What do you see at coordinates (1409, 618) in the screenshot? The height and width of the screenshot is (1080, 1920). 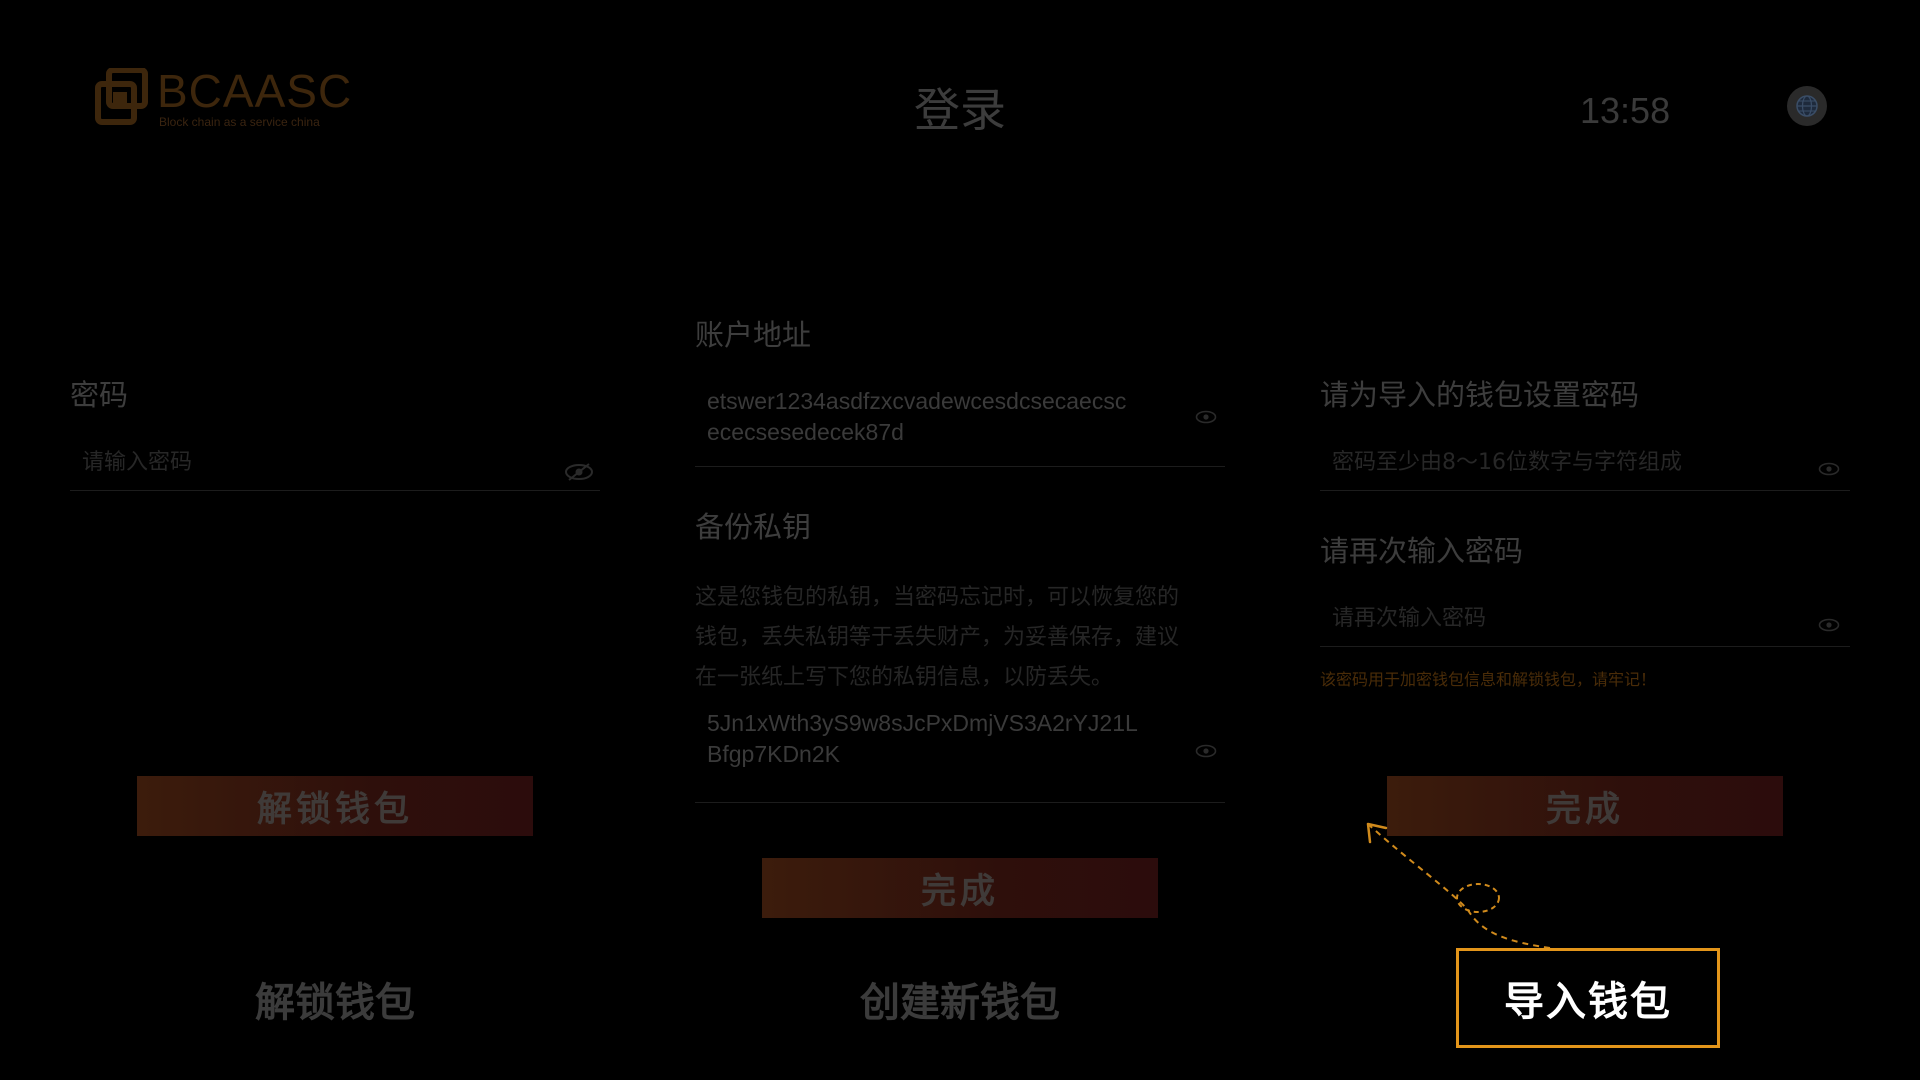 I see `confirm-password-placeholder: 请再次输入密码` at bounding box center [1409, 618].